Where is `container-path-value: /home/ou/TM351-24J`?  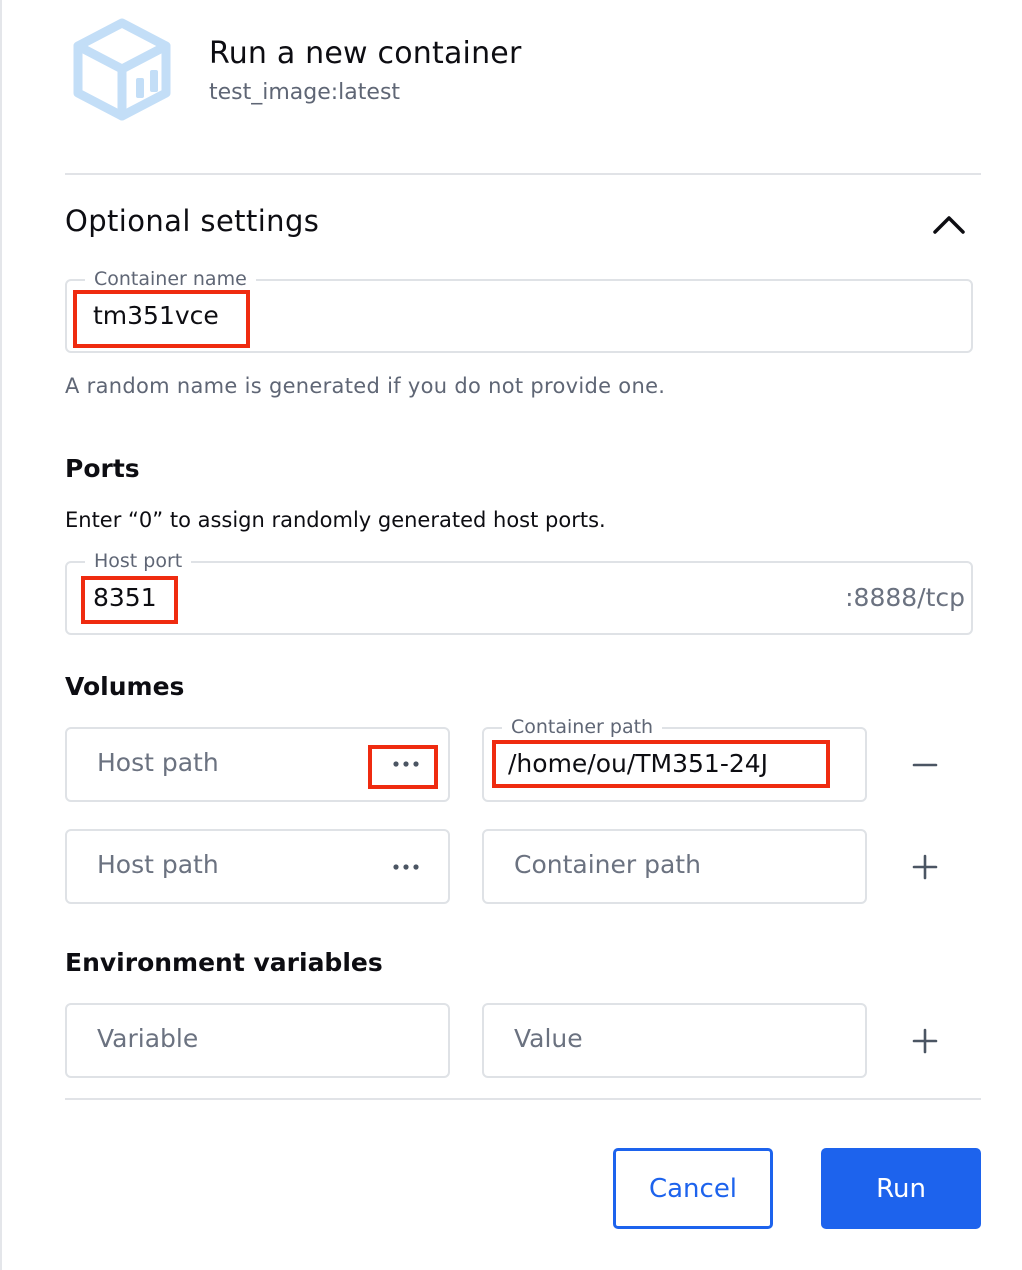 container-path-value: /home/ou/TM351-24J is located at coordinates (638, 764).